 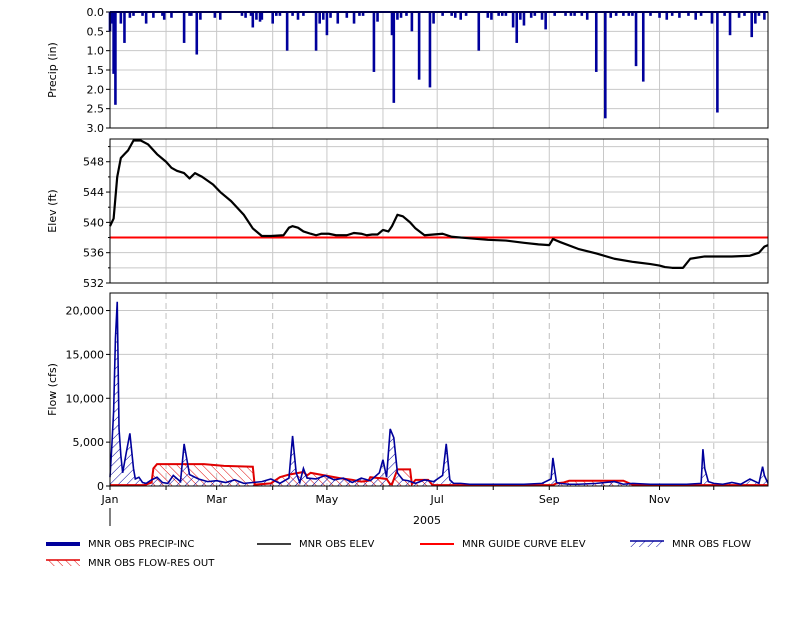 What do you see at coordinates (524, 544) in the screenshot?
I see `legend-label-guide: MNR GUIDE CURVE ELEV` at bounding box center [524, 544].